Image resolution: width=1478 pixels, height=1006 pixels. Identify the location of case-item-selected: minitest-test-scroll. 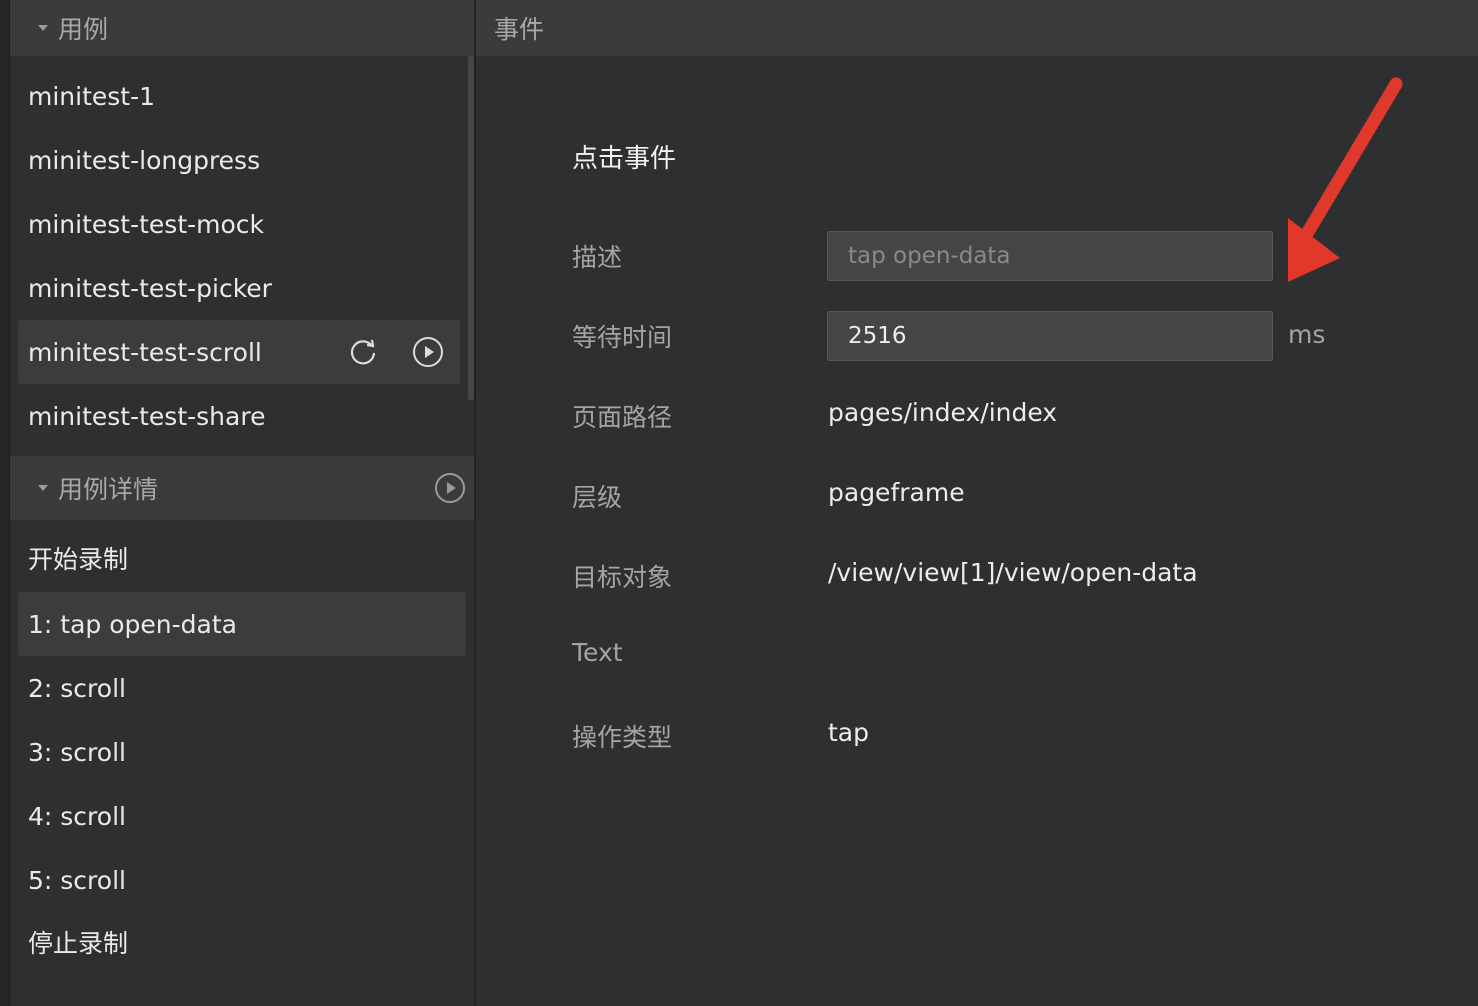
(239, 352).